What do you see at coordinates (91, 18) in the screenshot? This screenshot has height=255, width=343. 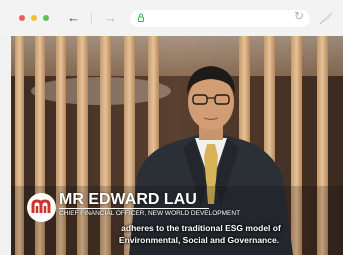 I see `toolbar-divider` at bounding box center [91, 18].